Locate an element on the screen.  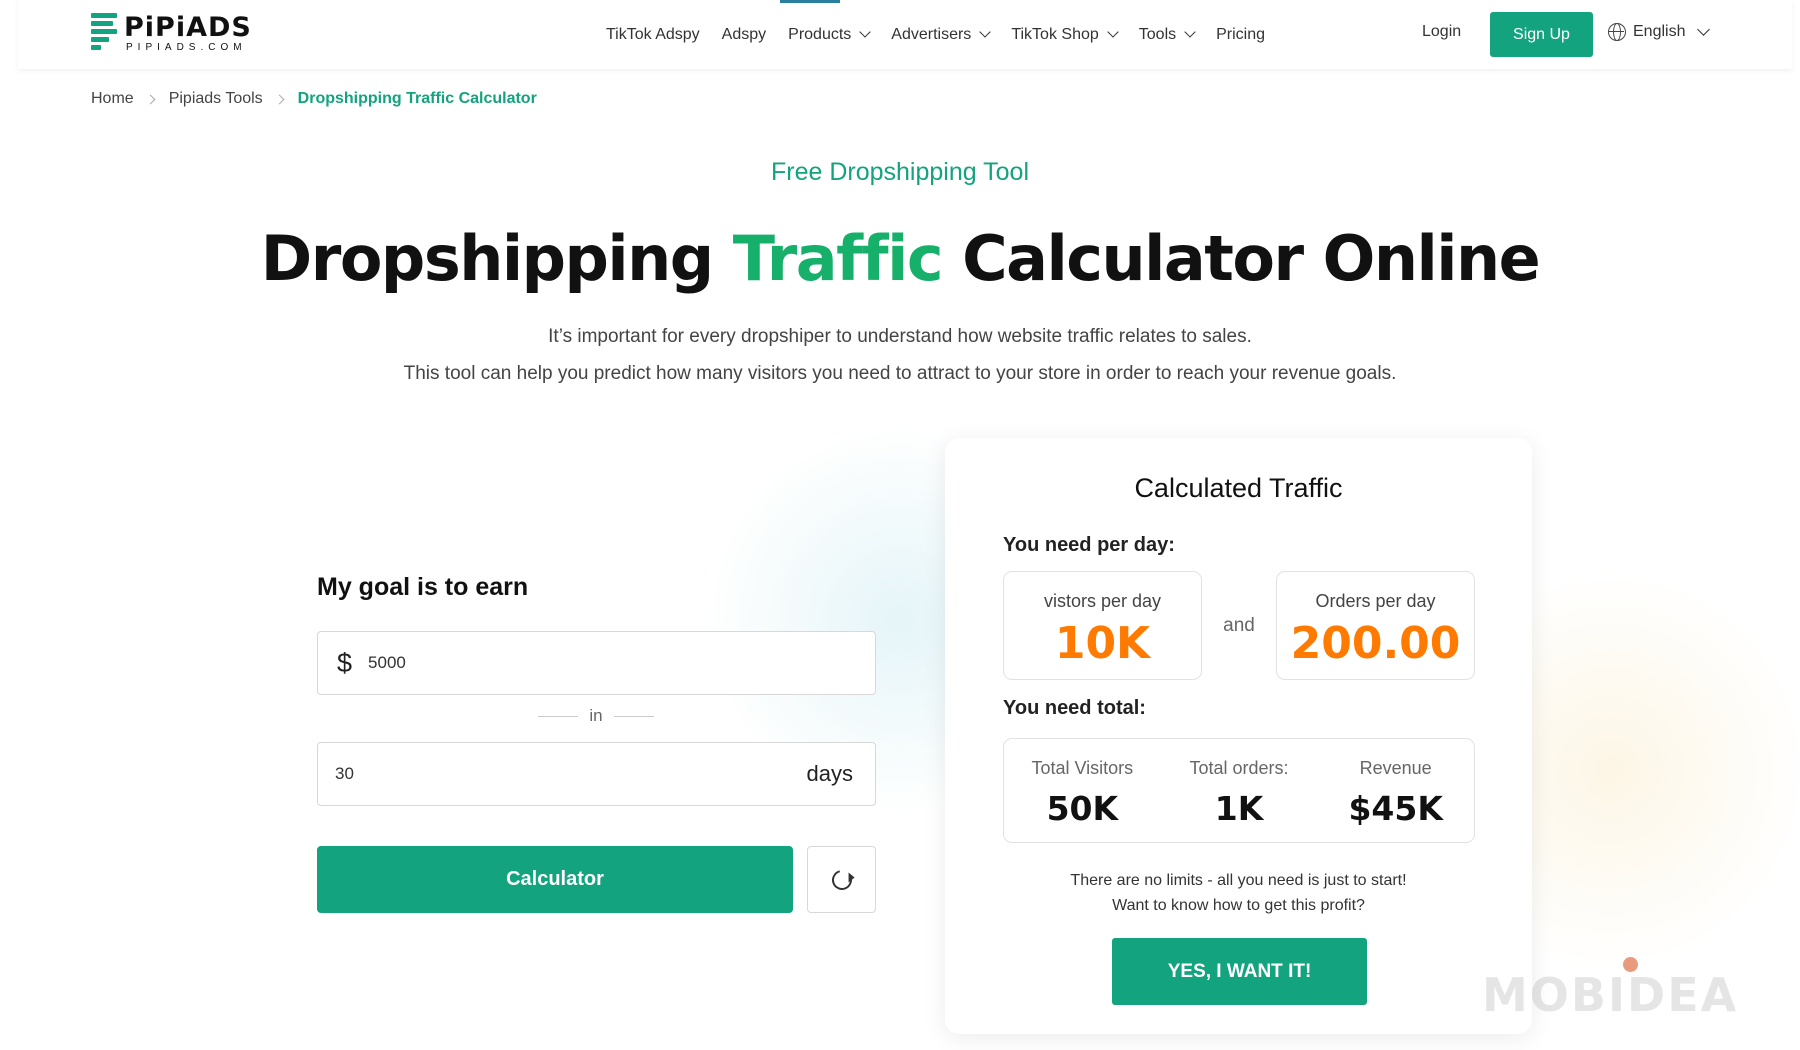
language-selector: English is located at coordinates (1659, 31).